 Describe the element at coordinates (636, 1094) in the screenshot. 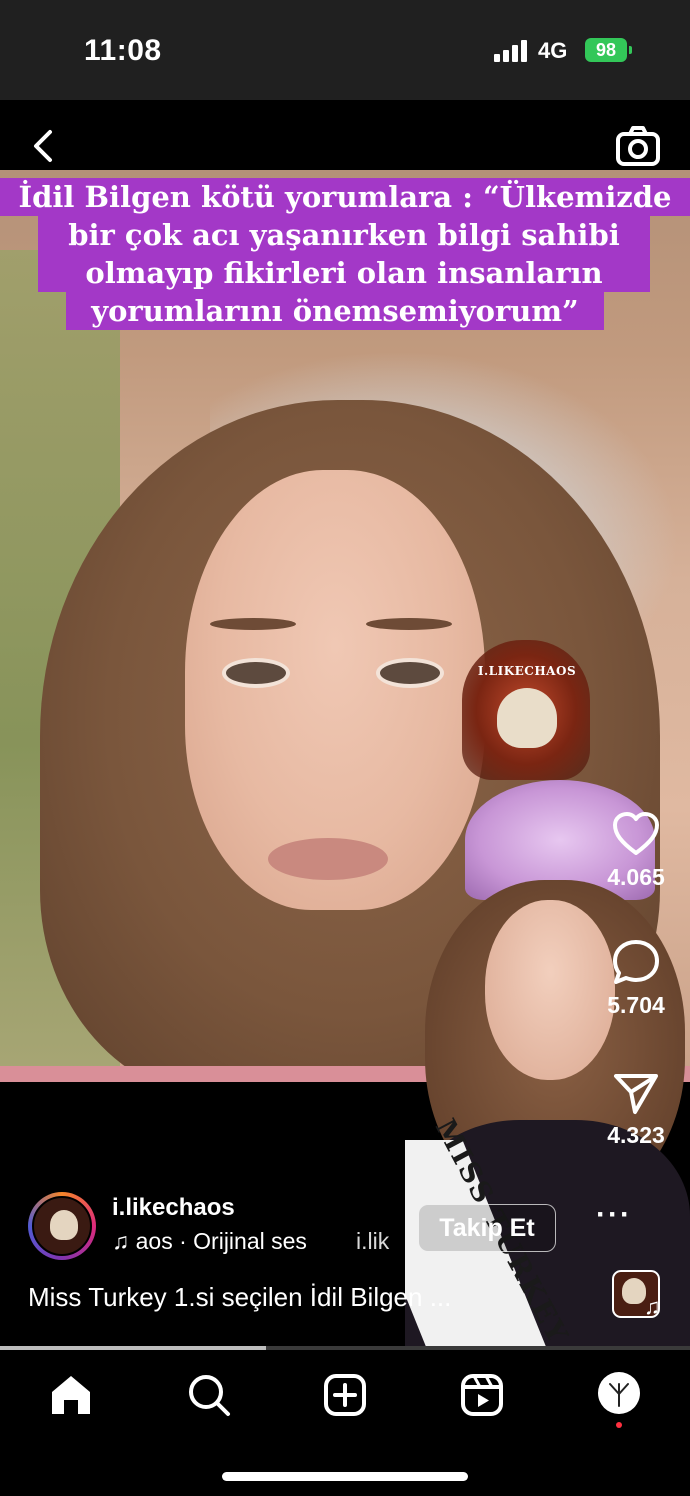

I see `send-icon` at that location.